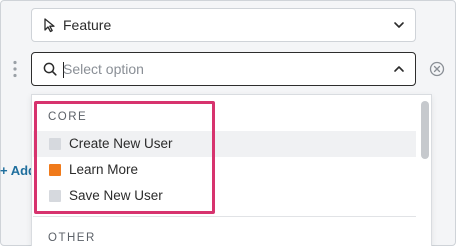 This screenshot has width=456, height=246. Describe the element at coordinates (49, 25) in the screenshot. I see `cursor-pointer-icon` at that location.